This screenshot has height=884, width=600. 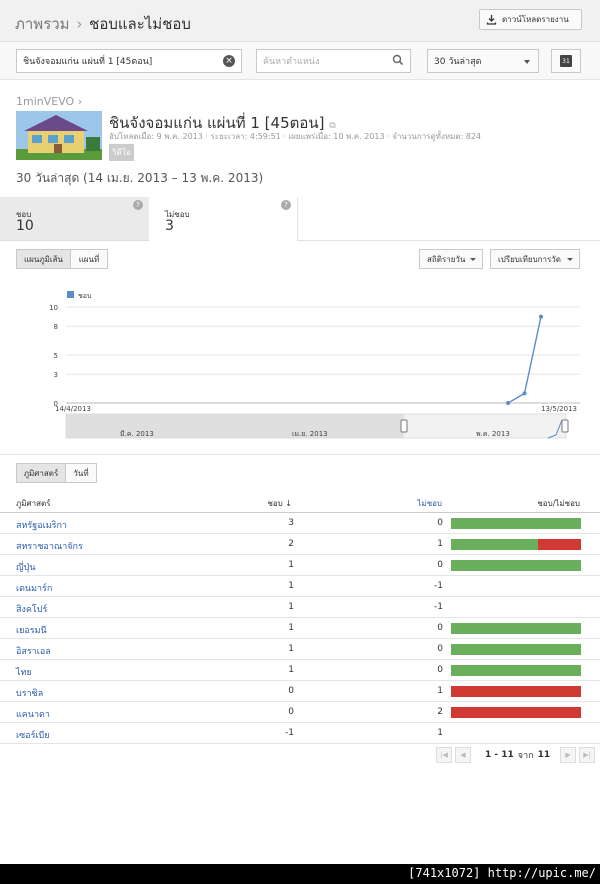 I want to click on first-page-button: |◀, so click(x=444, y=755).